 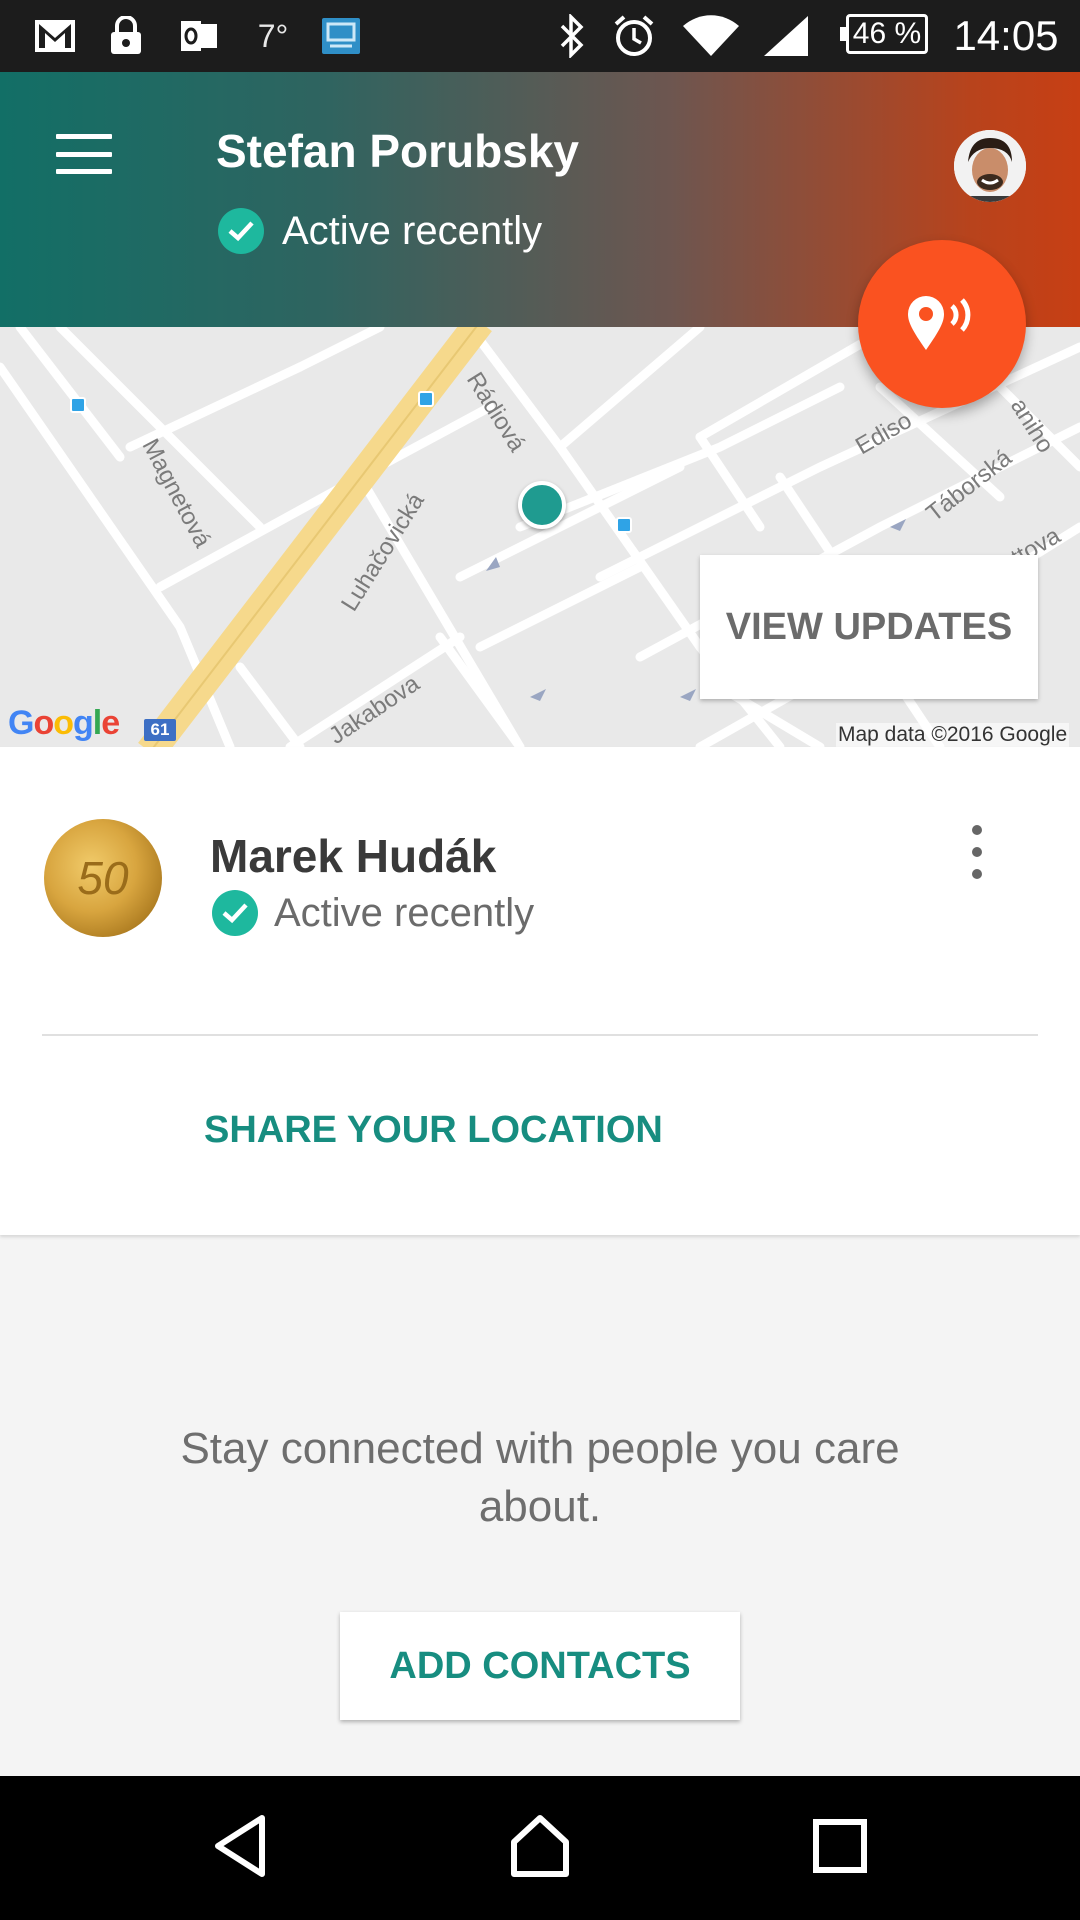 I want to click on avatar, so click(x=990, y=166).